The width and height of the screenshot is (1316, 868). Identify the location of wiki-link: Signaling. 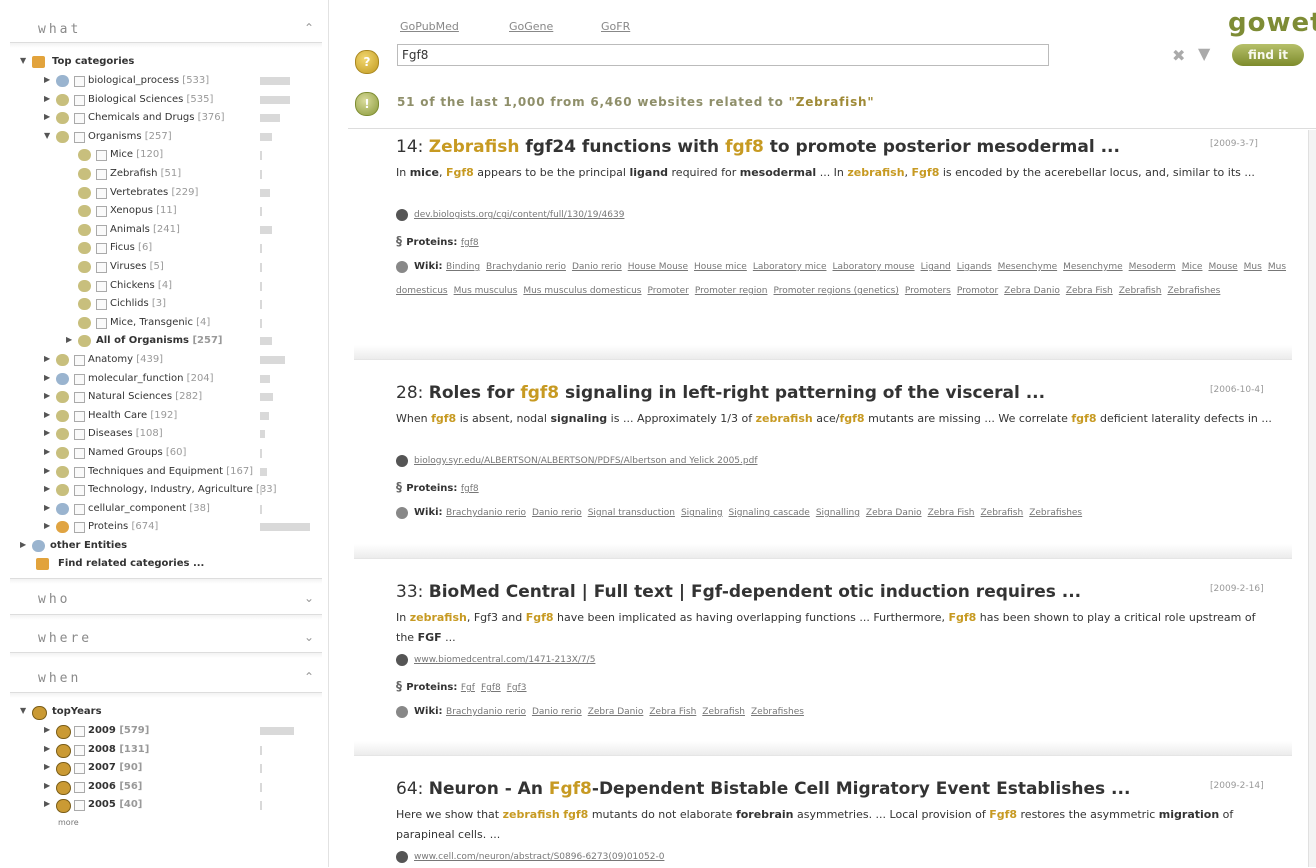
(702, 513).